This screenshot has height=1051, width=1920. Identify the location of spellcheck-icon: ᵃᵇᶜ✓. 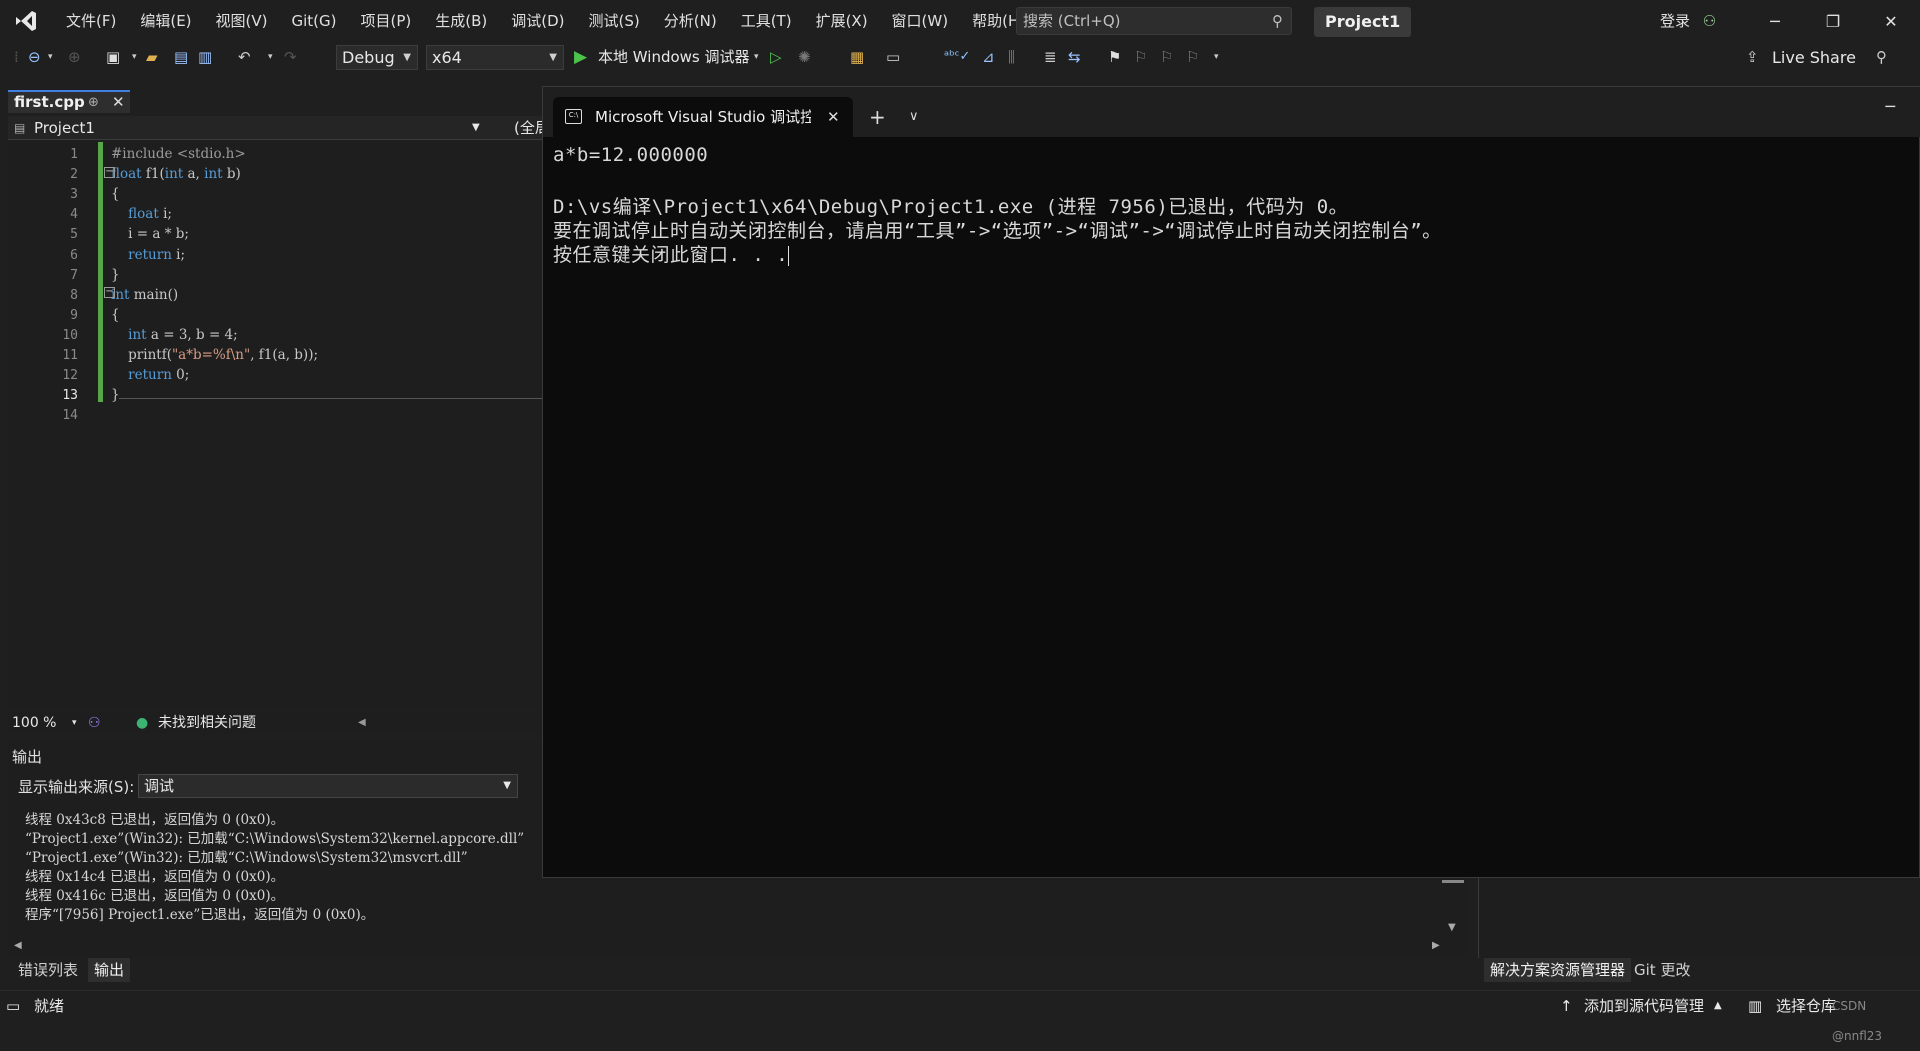
(957, 57).